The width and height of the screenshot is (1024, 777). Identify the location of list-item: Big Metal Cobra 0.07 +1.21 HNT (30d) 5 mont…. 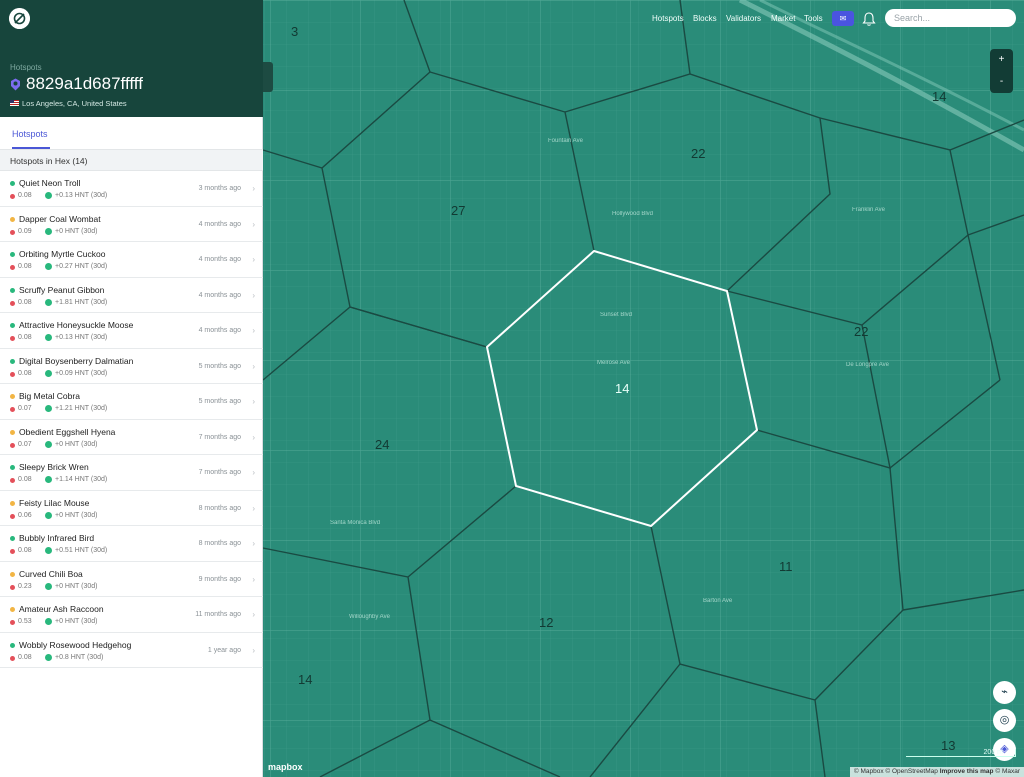
(131, 402).